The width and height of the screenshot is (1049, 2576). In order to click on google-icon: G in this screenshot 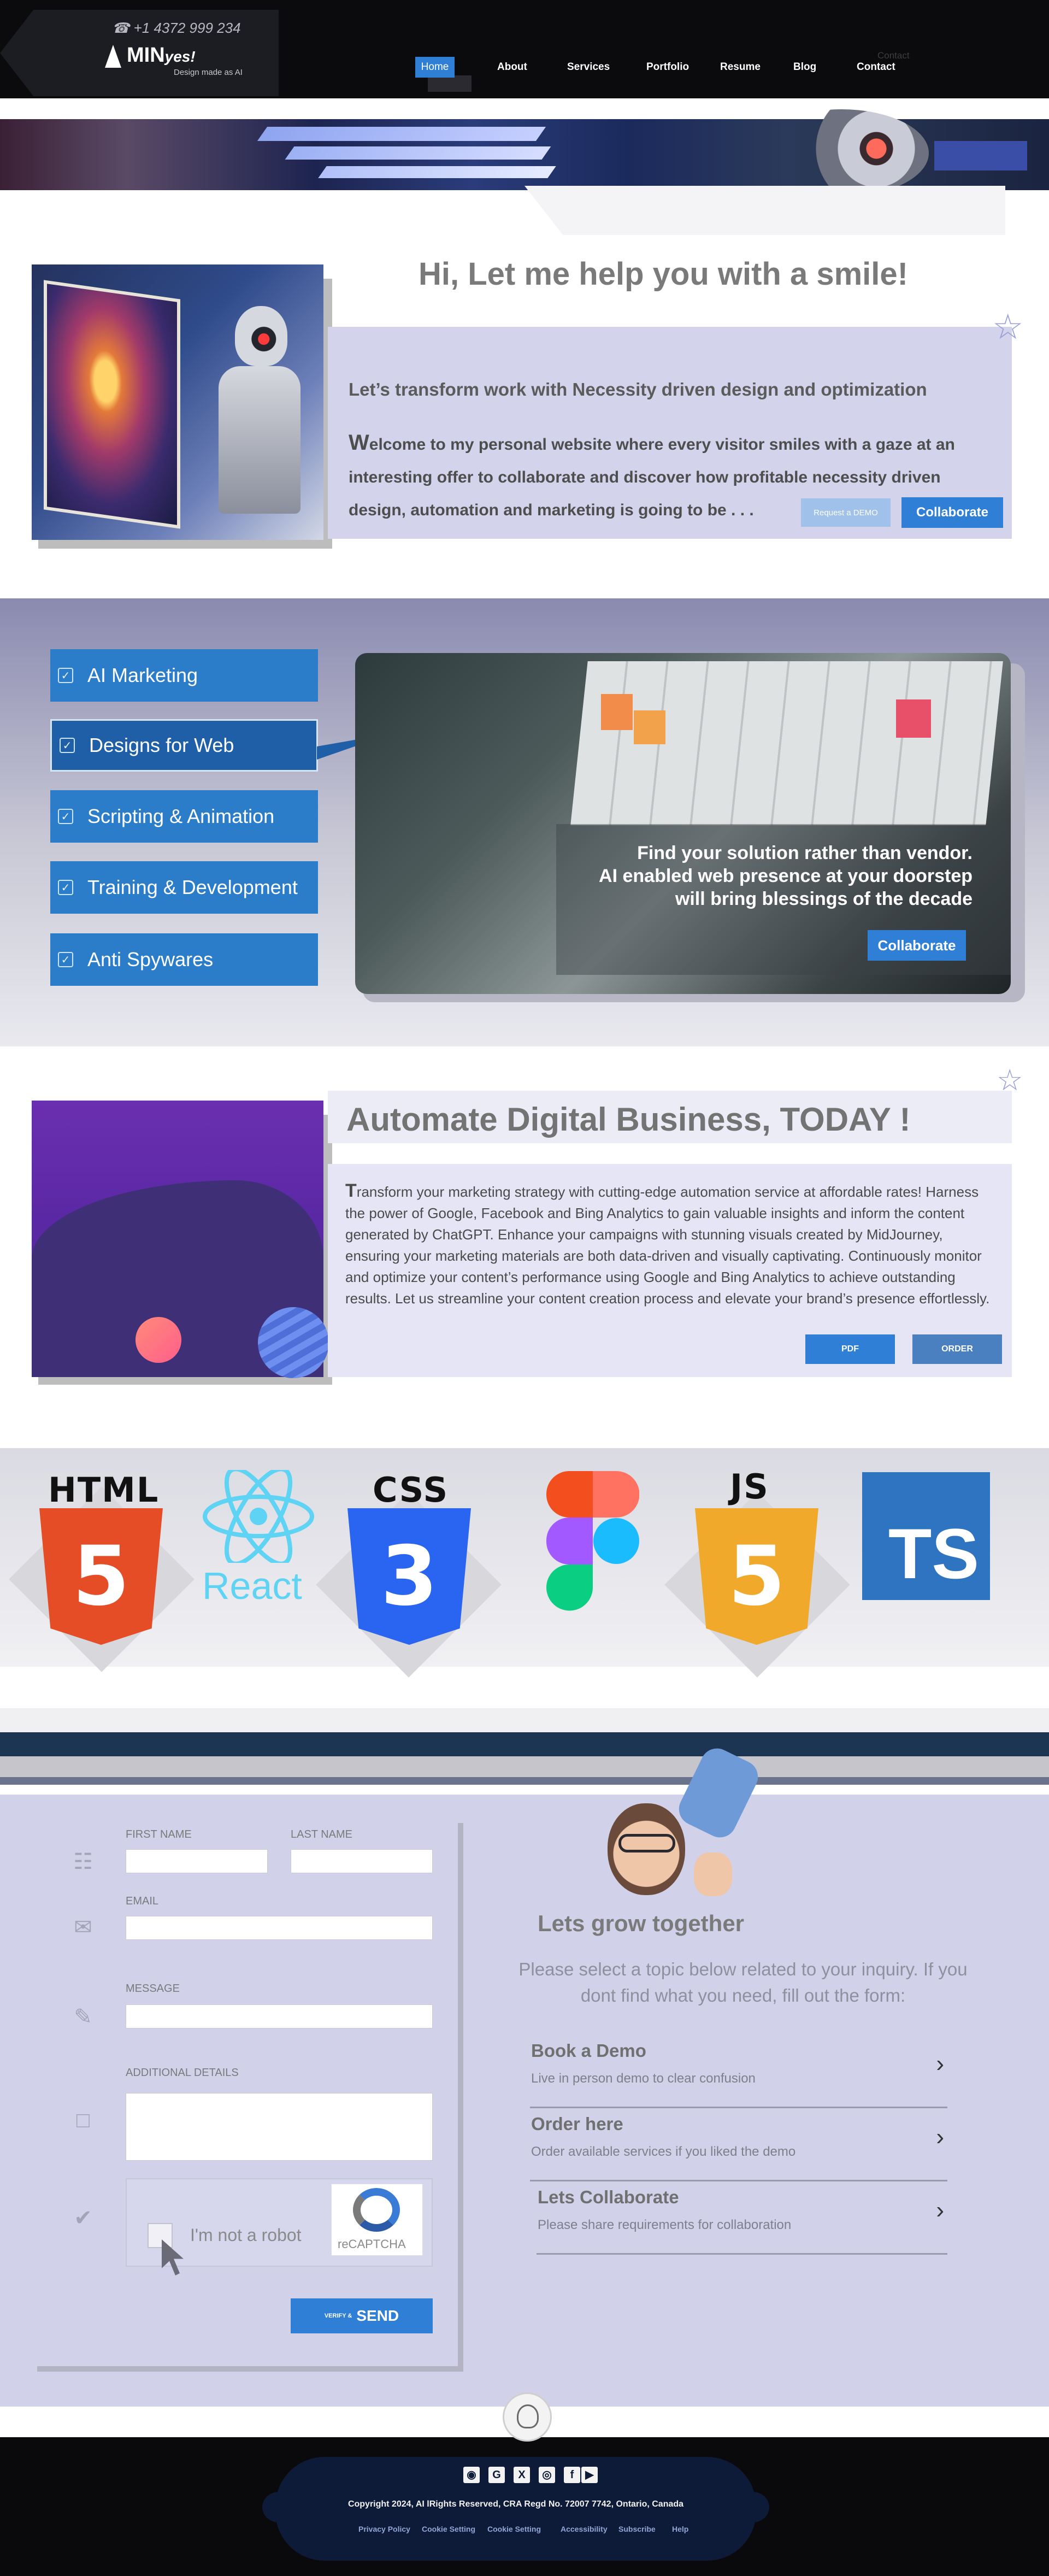, I will do `click(497, 2475)`.